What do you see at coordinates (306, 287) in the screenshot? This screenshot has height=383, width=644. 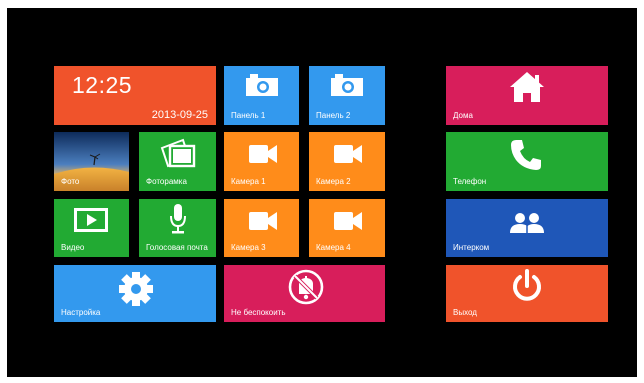 I see `do-not-disturb-icon` at bounding box center [306, 287].